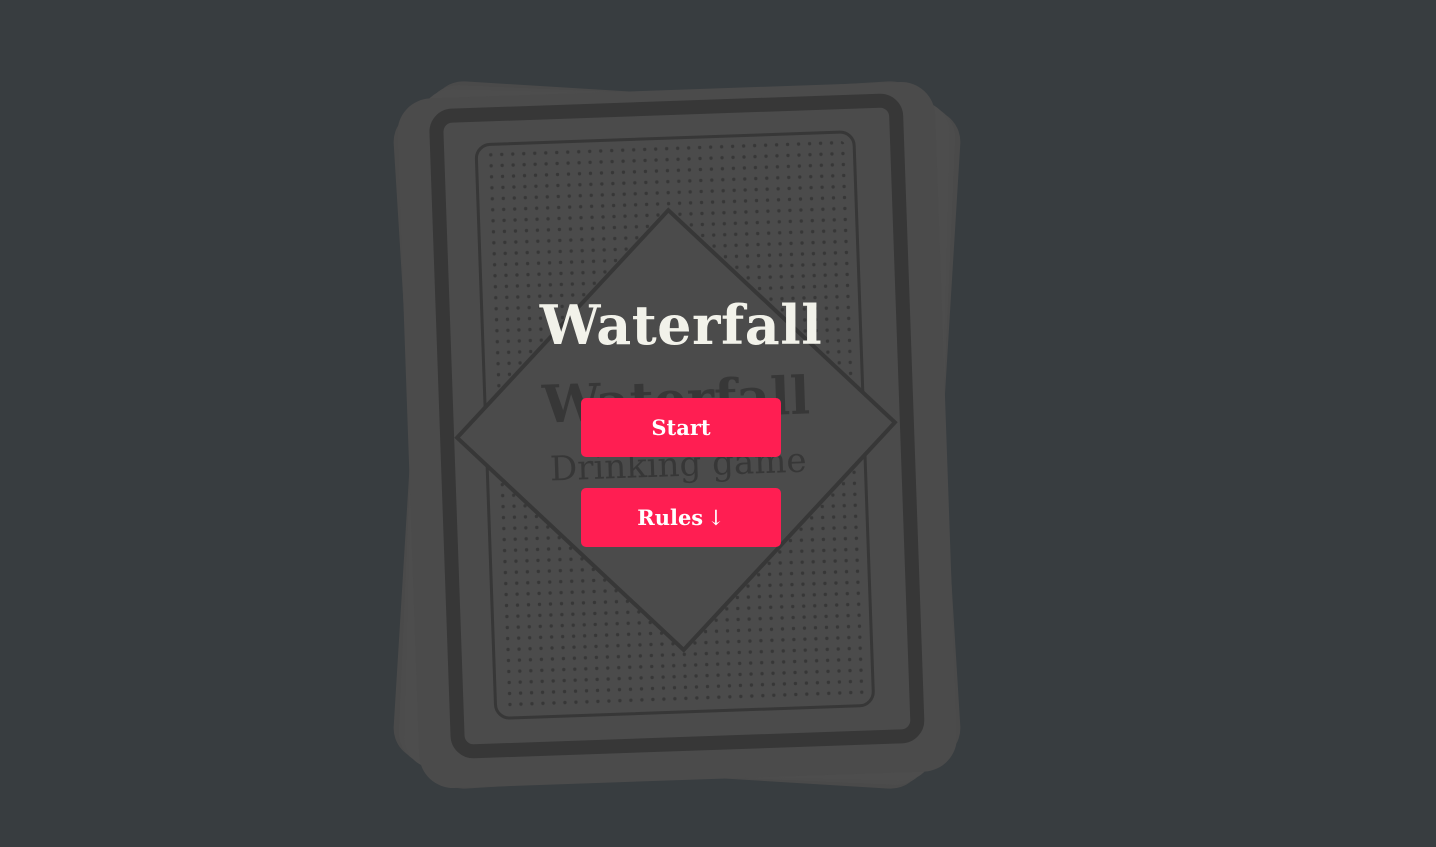 This screenshot has width=1436, height=847. I want to click on down-arrow-icon: ↓, so click(716, 518).